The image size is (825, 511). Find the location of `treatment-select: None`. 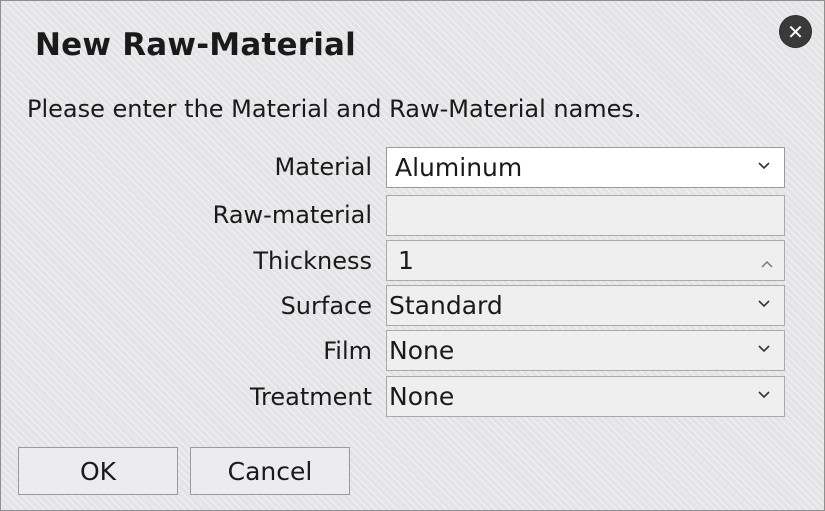

treatment-select: None is located at coordinates (585, 396).